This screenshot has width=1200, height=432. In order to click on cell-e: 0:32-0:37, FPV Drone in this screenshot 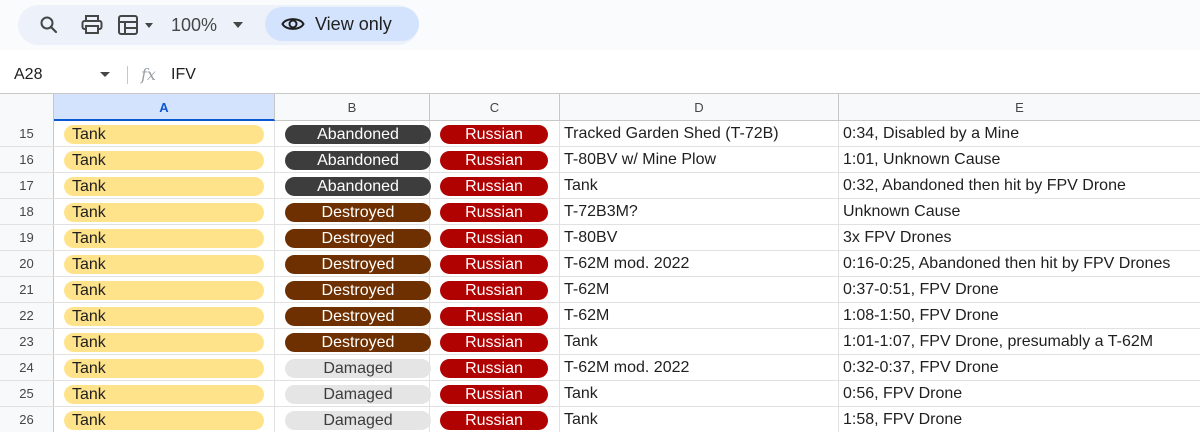, I will do `click(1019, 367)`.